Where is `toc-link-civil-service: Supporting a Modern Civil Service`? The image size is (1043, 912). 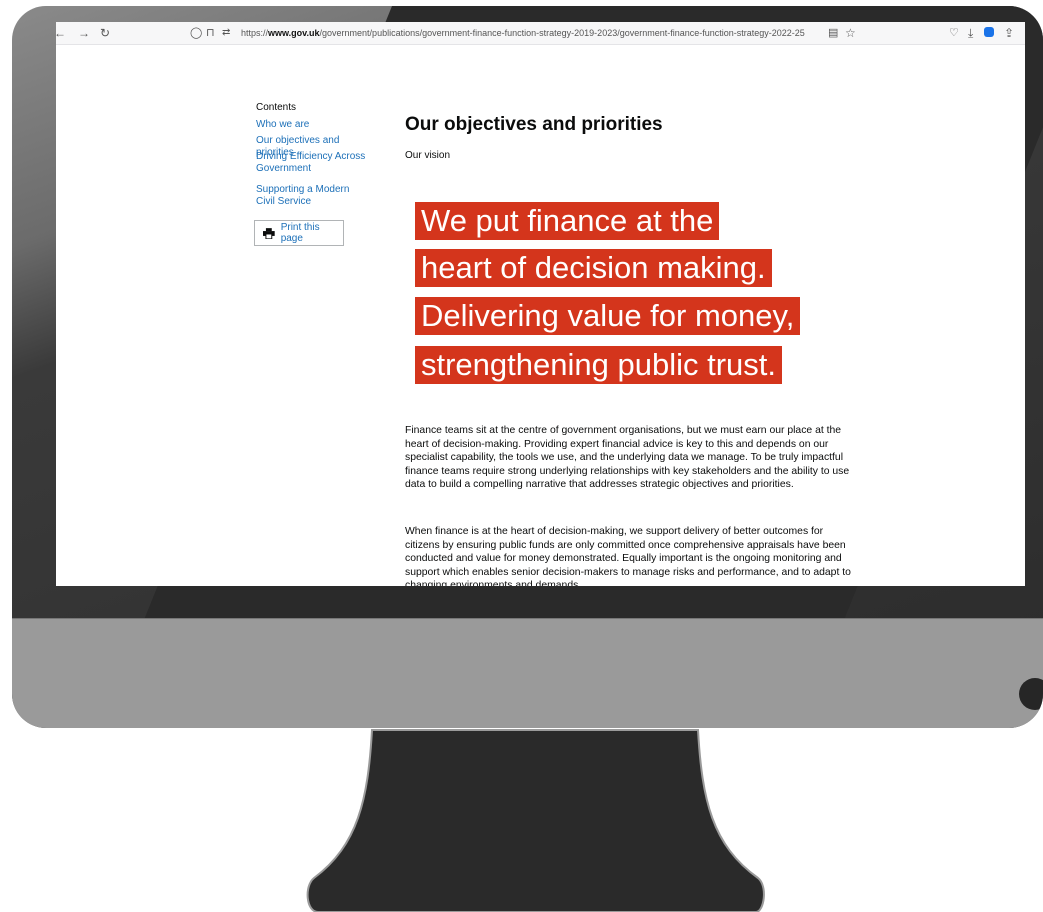
toc-link-civil-service: Supporting a Modern Civil Service is located at coordinates (311, 196).